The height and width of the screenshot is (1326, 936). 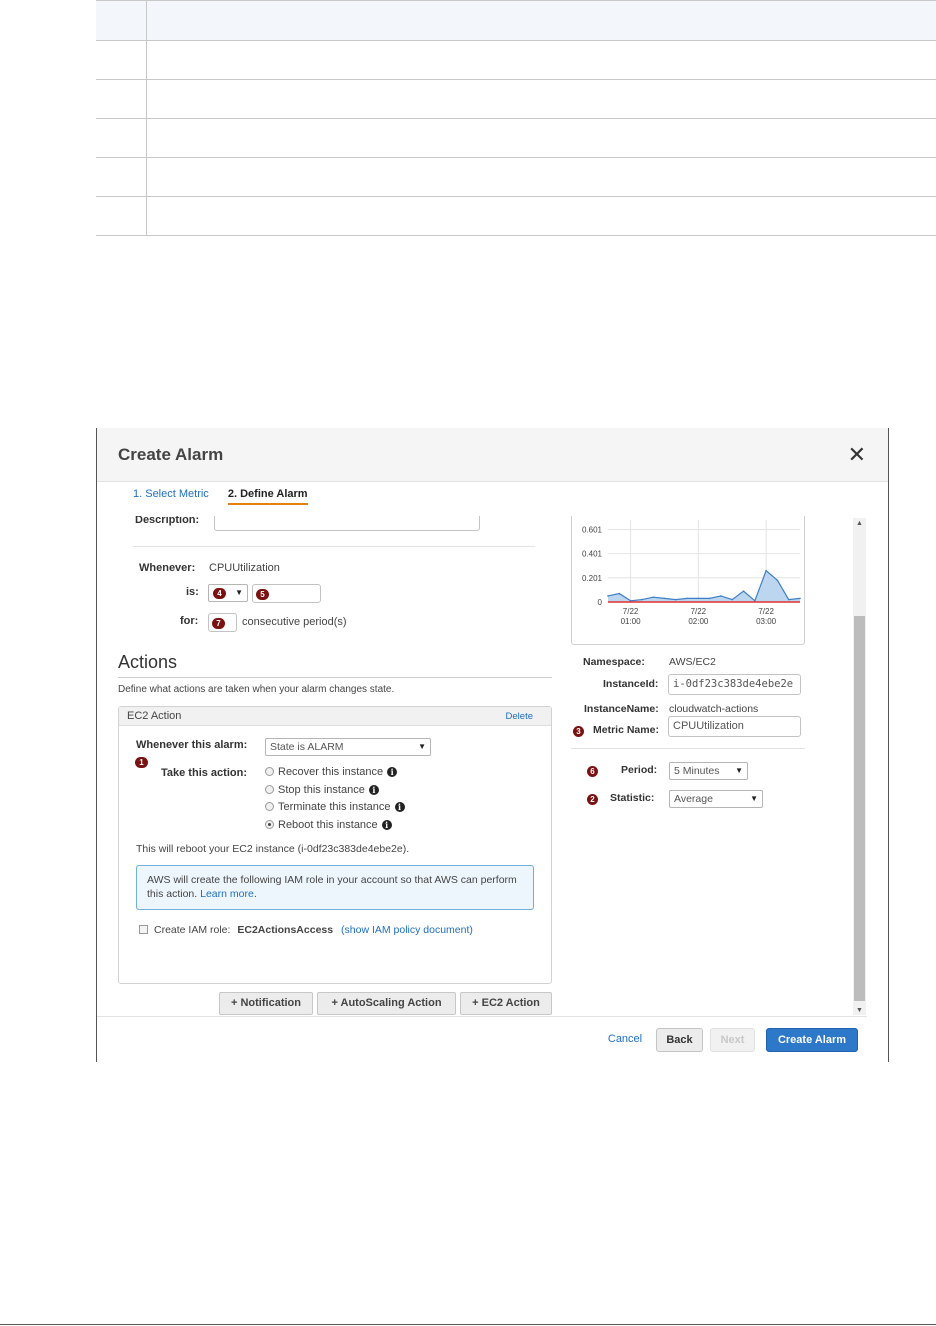 I want to click on metric-name-input: CPUUtilization, so click(x=734, y=726).